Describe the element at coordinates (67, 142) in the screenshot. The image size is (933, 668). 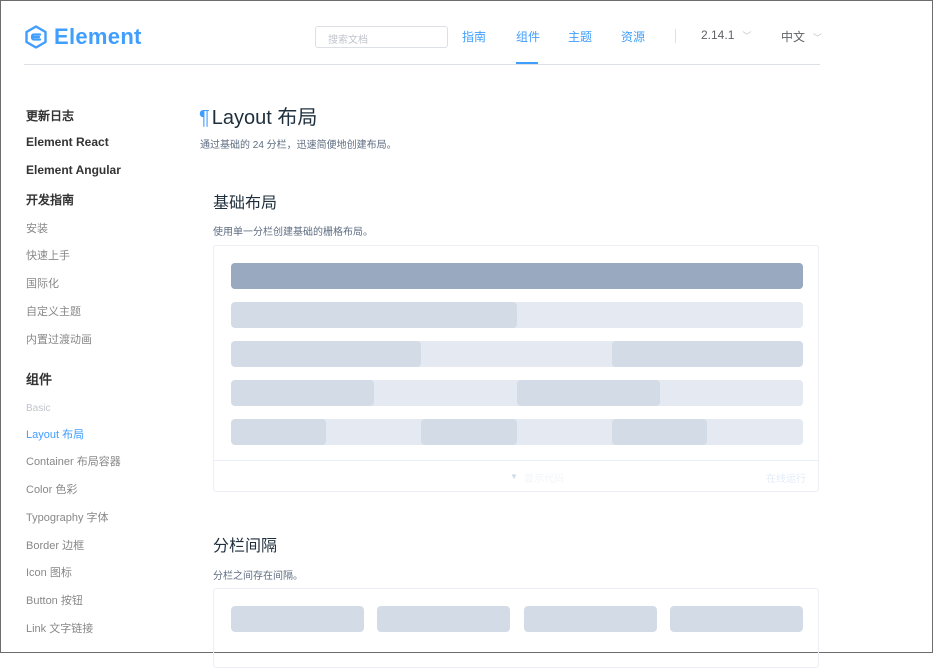
I see `sidebar-item-element-react: Element React` at that location.